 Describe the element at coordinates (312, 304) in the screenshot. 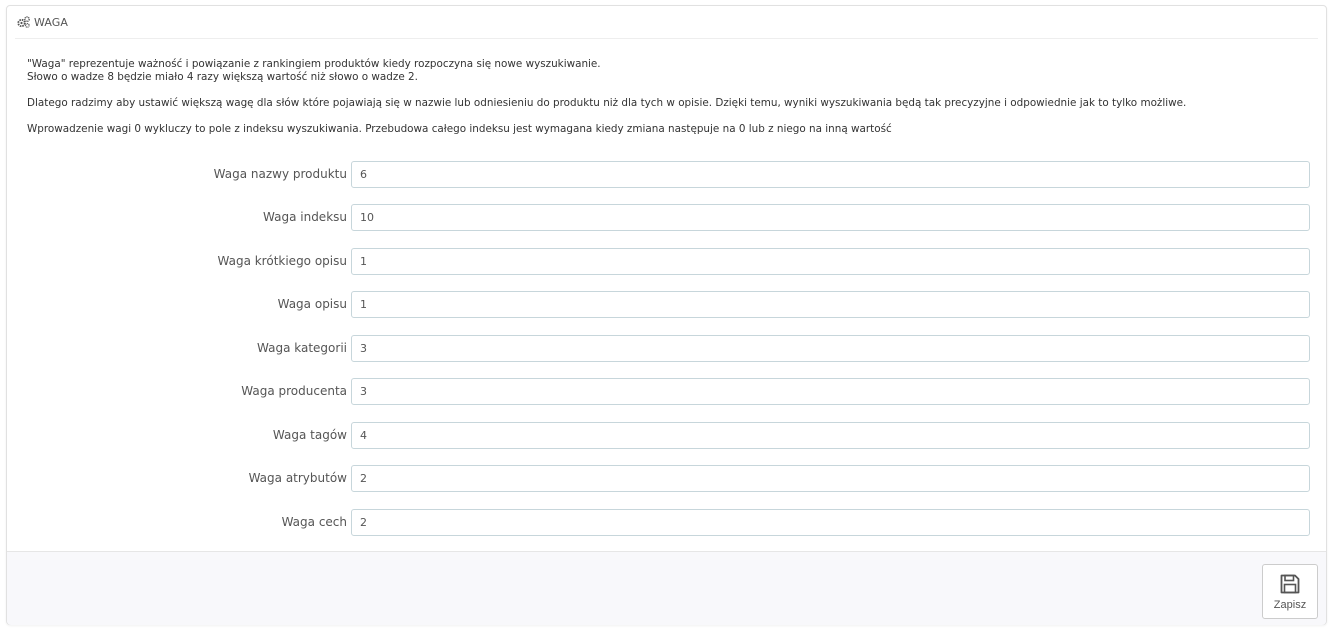

I see `field-label: Waga opisu` at that location.